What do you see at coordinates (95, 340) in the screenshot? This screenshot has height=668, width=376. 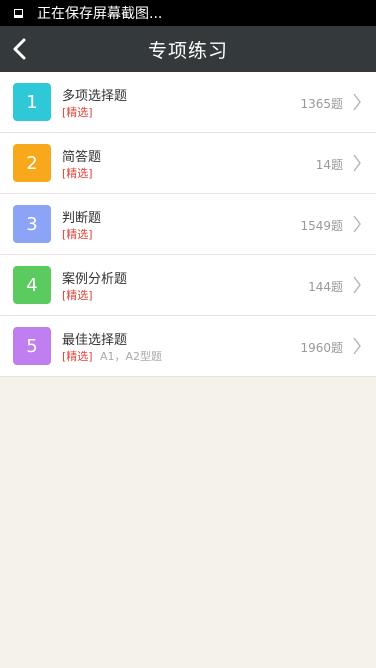 I see `item-title: 最佳选择题` at bounding box center [95, 340].